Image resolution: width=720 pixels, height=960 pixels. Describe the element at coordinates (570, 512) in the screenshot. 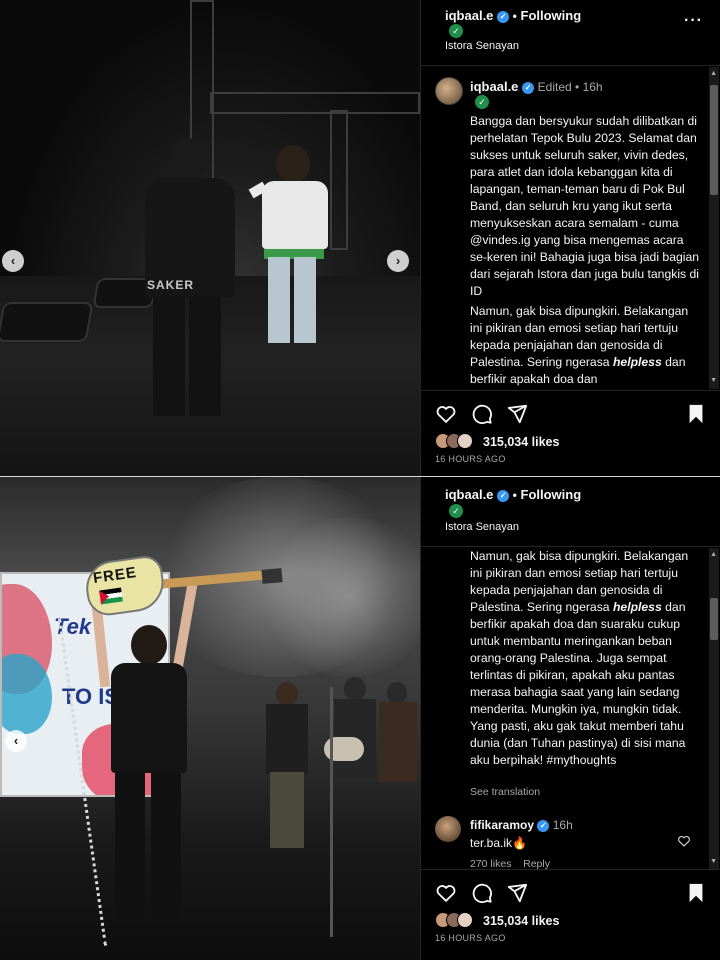

I see `post-header: iqbaal.e ✓ • Following ✓ Istora Senayan` at that location.